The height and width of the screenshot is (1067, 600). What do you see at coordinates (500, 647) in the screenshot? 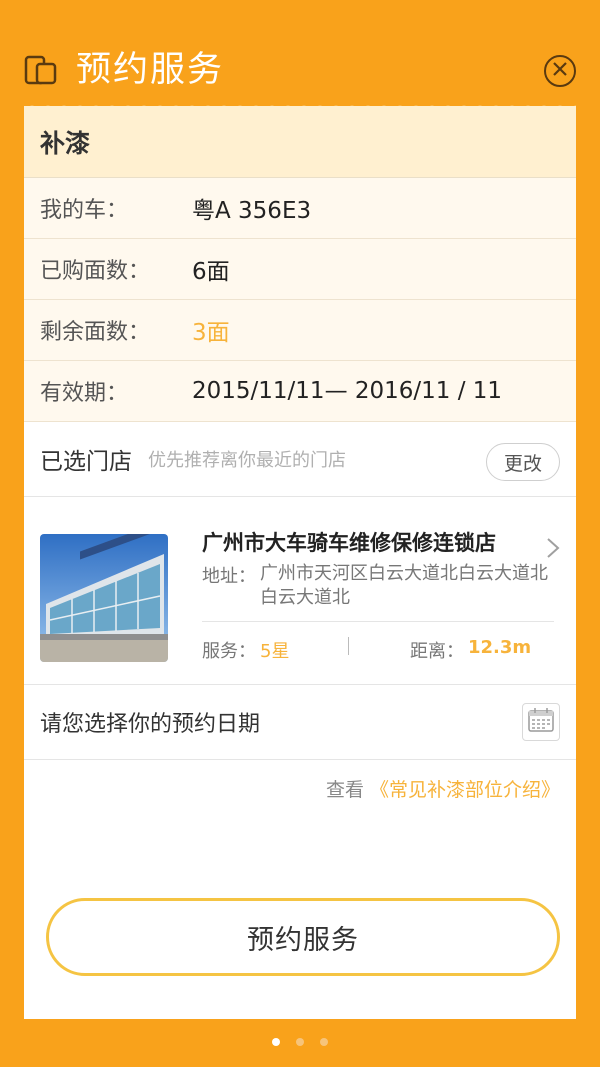
I see `distance-value: 12.3m` at bounding box center [500, 647].